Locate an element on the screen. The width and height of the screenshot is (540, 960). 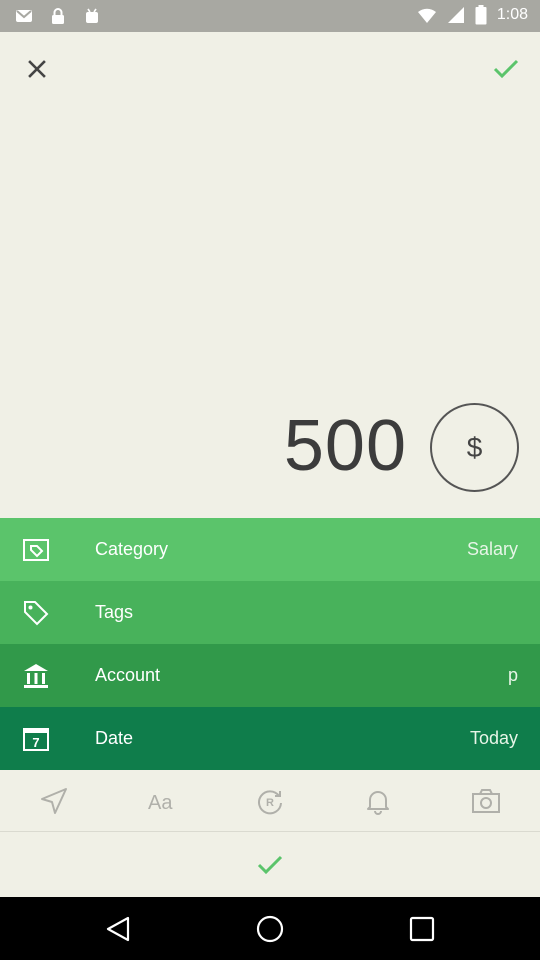
camera-icon is located at coordinates (486, 801).